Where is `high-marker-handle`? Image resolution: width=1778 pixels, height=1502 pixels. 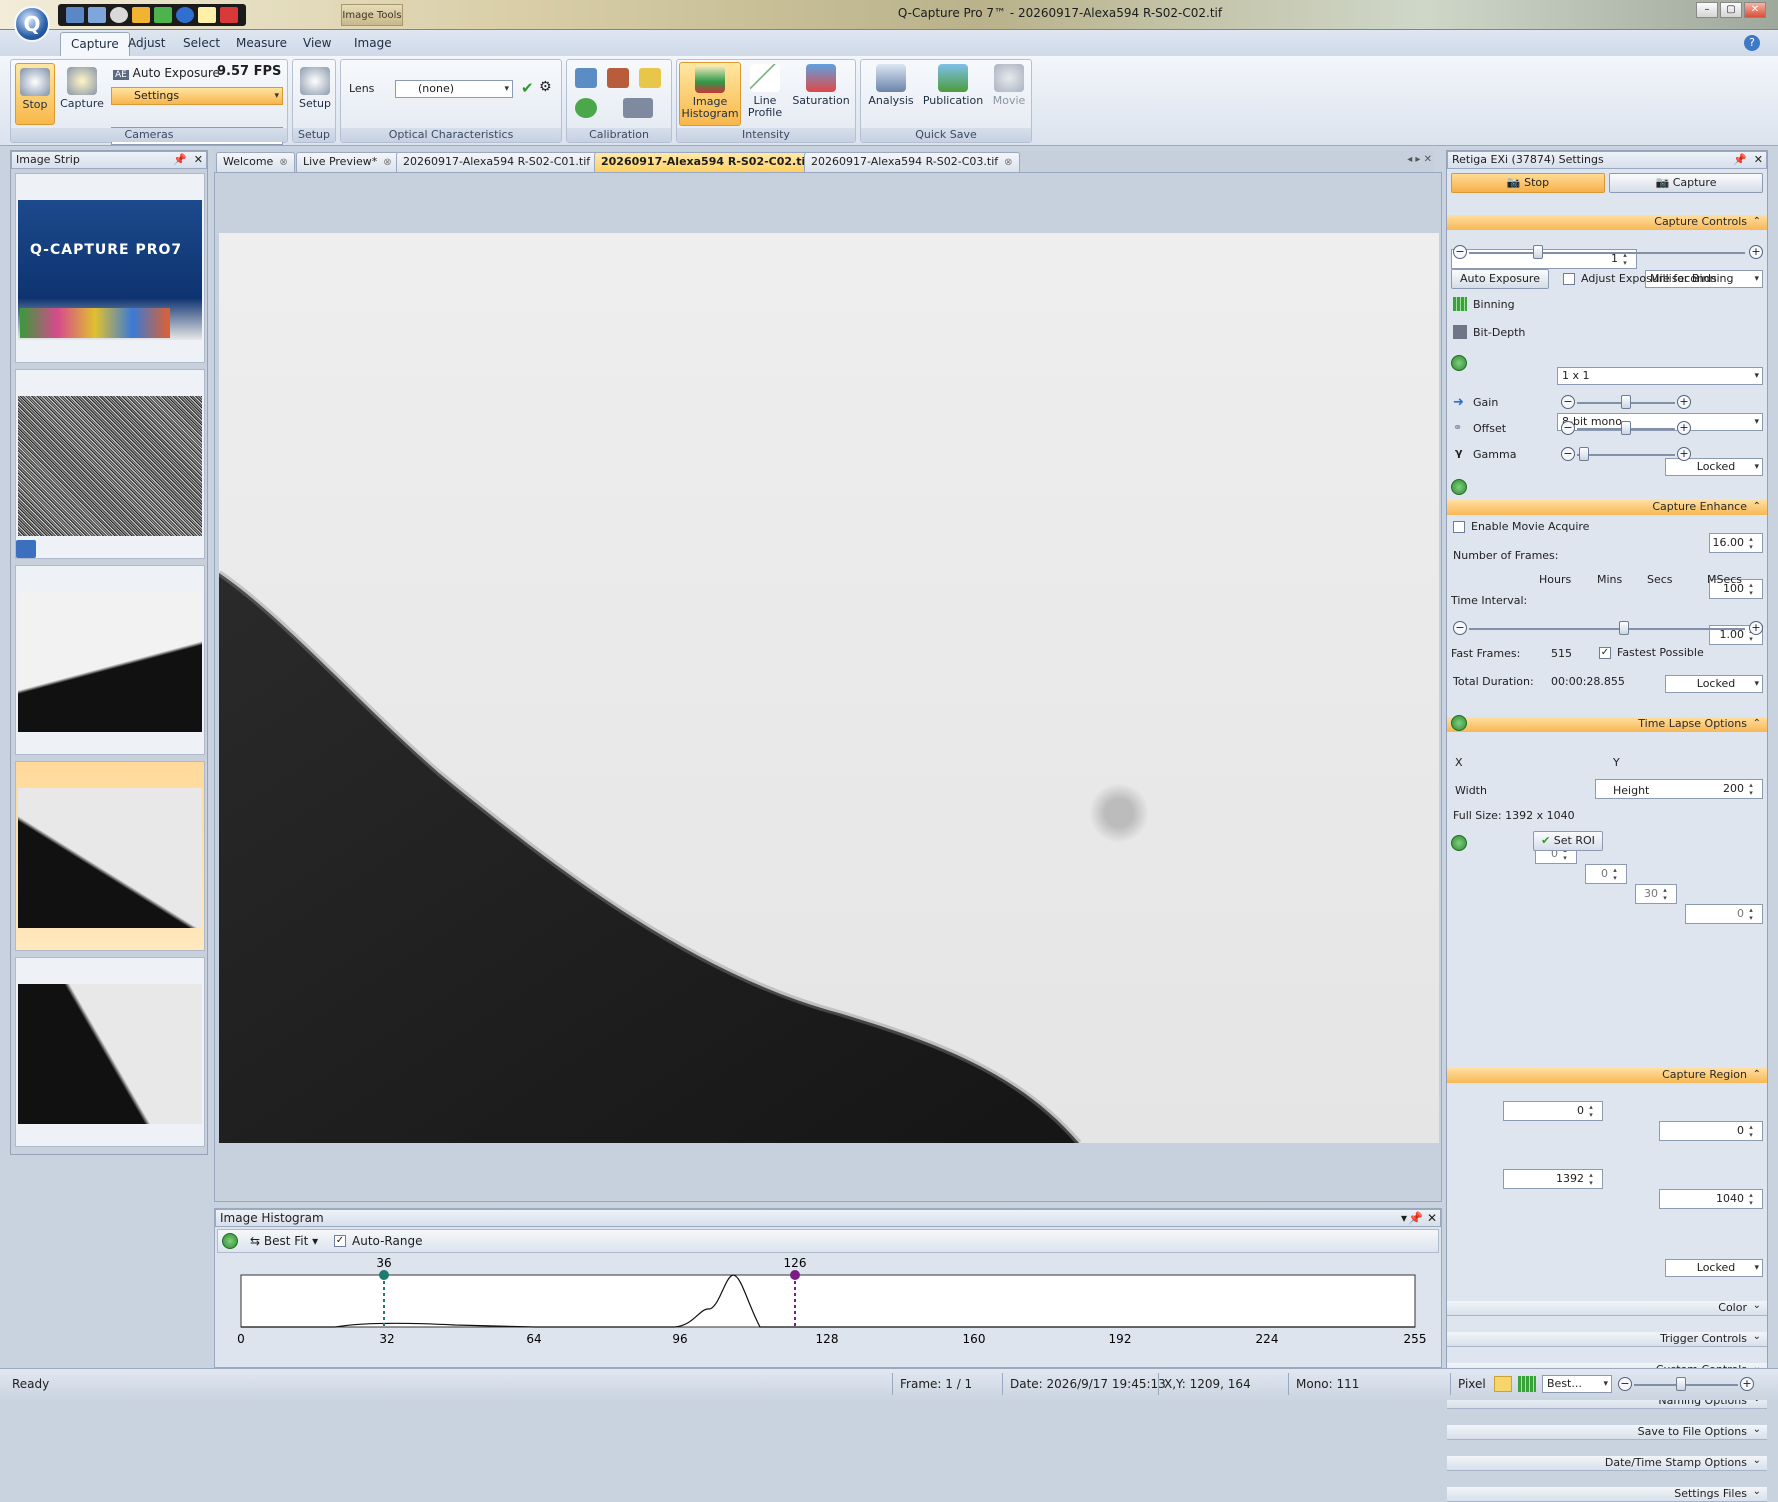
high-marker-handle is located at coordinates (795, 1275).